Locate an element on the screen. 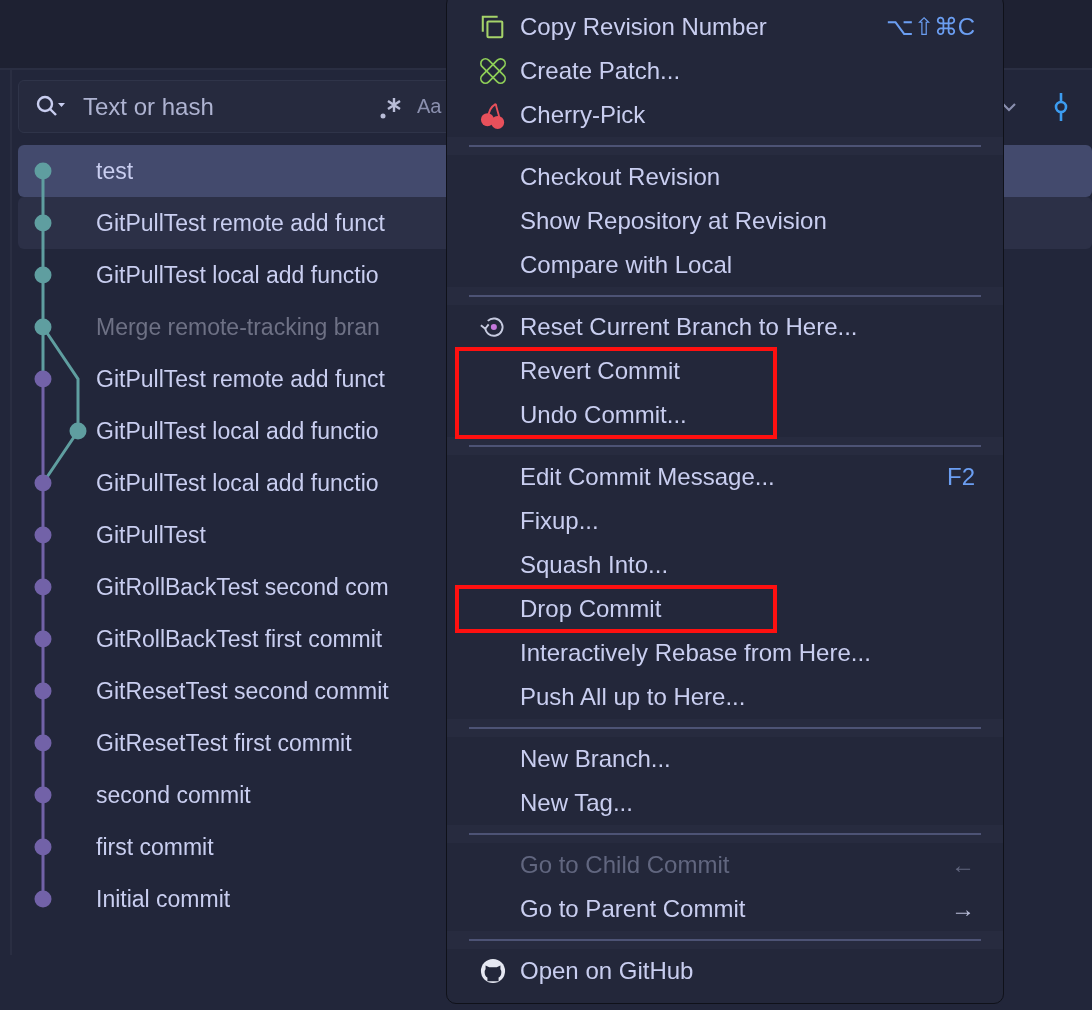 The height and width of the screenshot is (1010, 1092). shortcut-label: ⌥⇧⌘C is located at coordinates (930, 27).